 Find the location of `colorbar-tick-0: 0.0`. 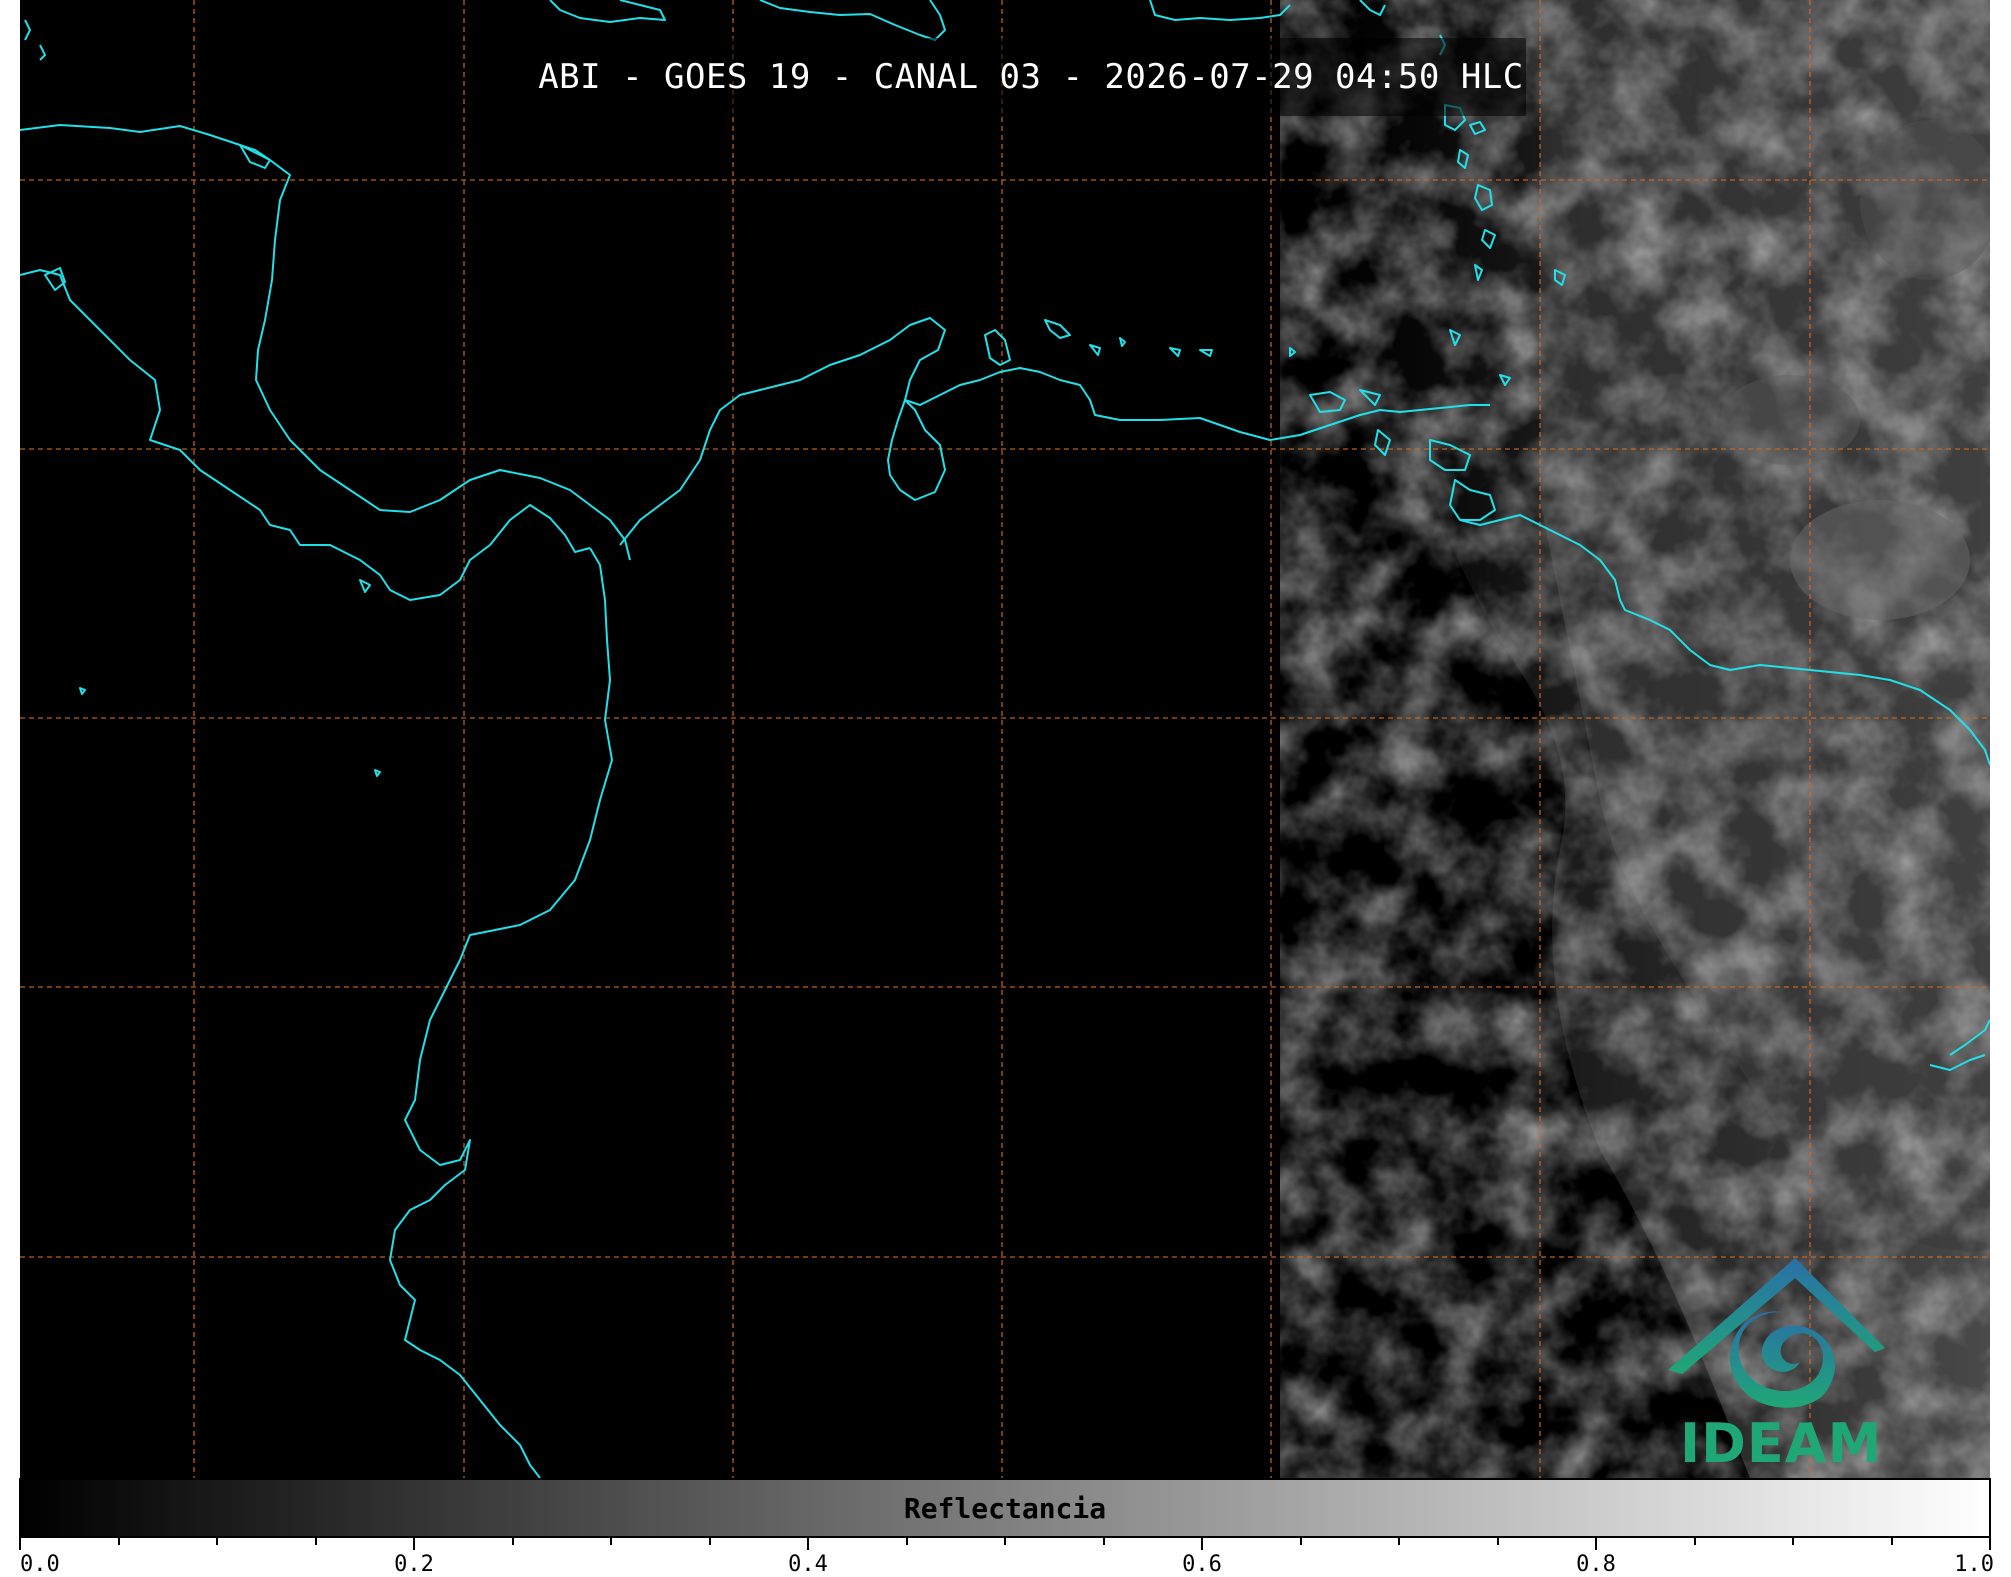

colorbar-tick-0: 0.0 is located at coordinates (40, 1564).